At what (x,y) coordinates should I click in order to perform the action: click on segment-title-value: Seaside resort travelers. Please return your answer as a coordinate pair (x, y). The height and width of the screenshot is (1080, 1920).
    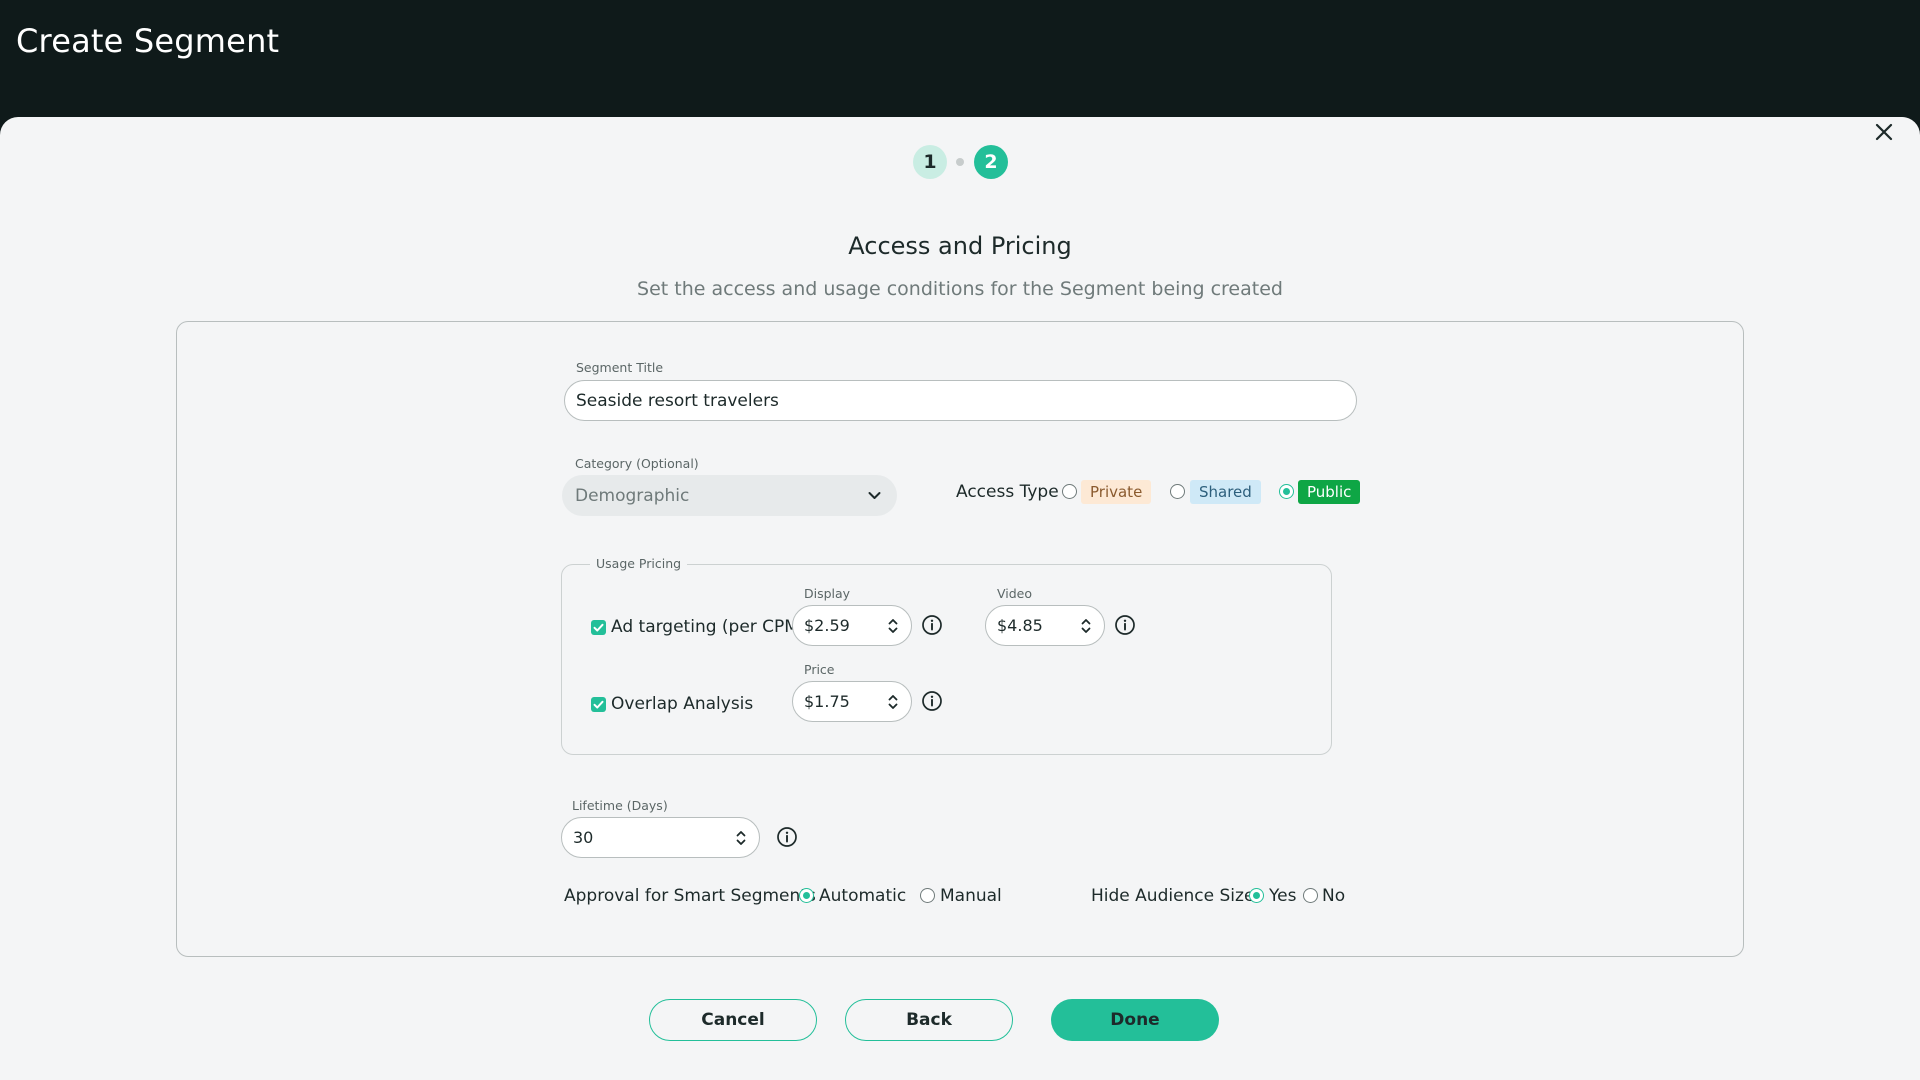
    Looking at the image, I should click on (677, 400).